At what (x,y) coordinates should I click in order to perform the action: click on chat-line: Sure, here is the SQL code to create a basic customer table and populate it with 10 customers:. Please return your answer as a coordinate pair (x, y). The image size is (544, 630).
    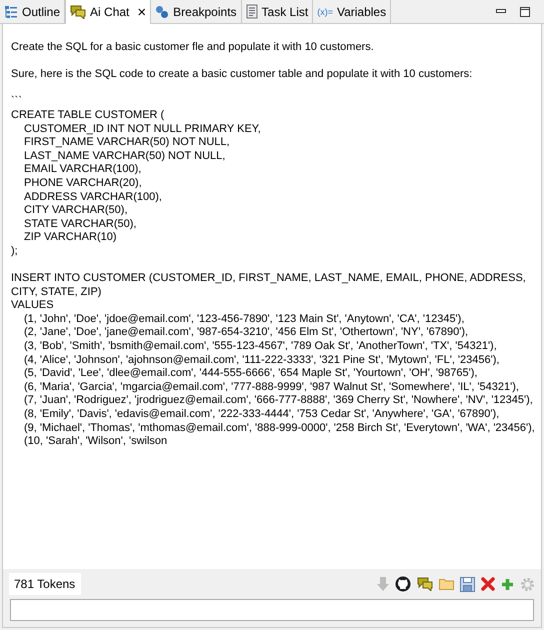
    Looking at the image, I should click on (242, 75).